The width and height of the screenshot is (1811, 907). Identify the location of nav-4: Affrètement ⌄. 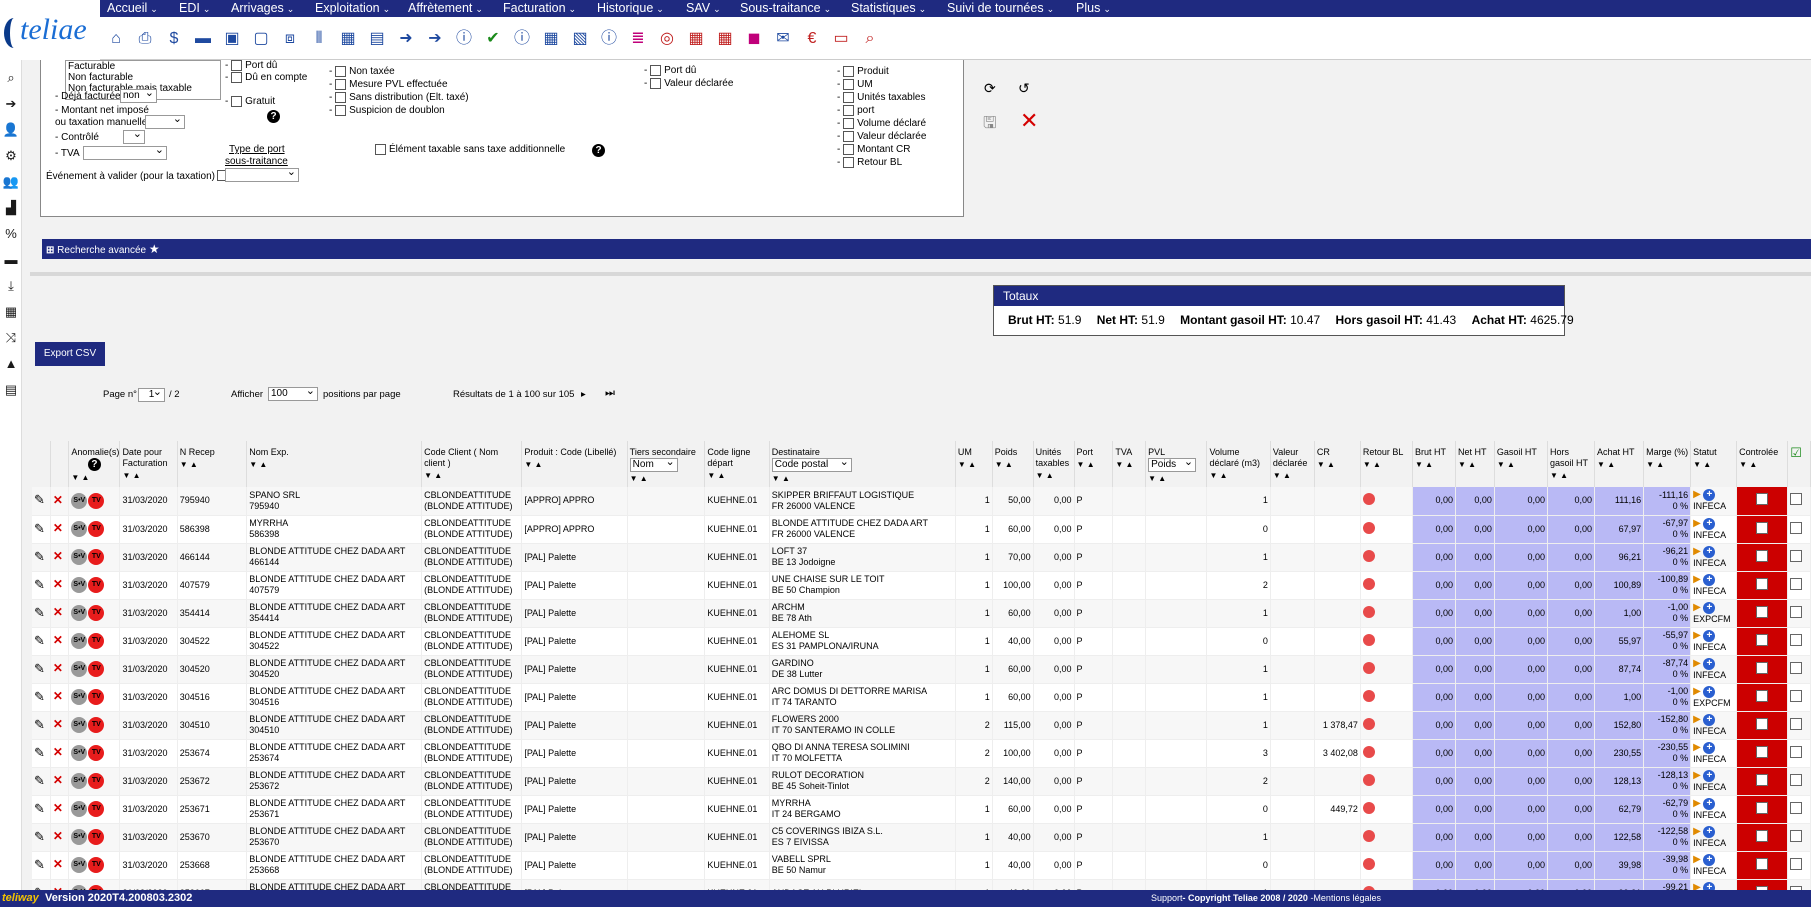
(445, 8).